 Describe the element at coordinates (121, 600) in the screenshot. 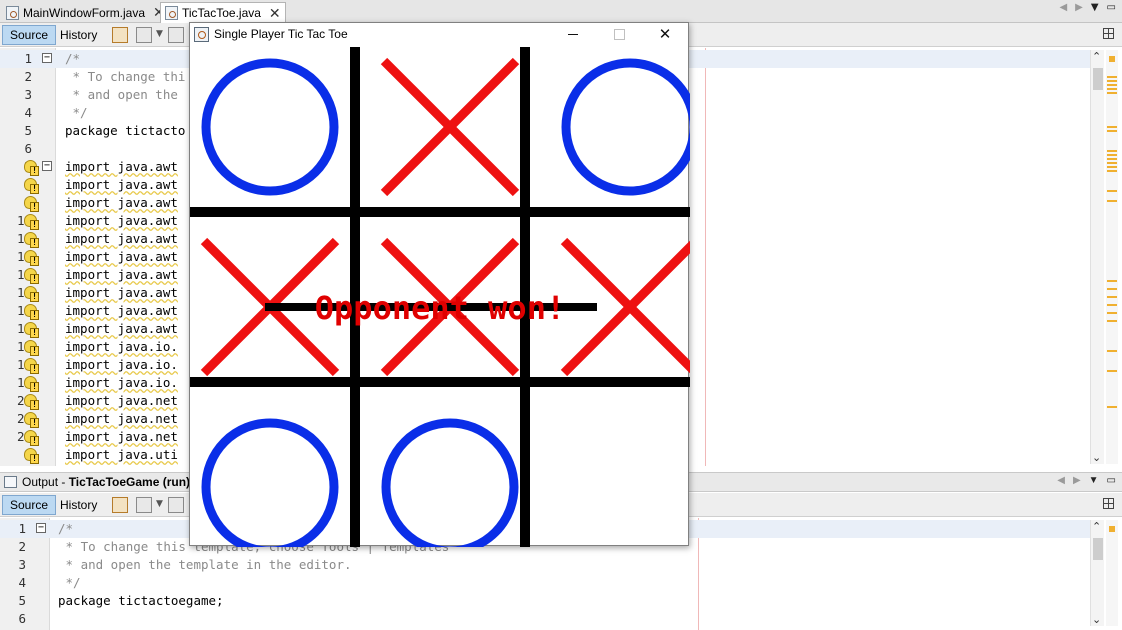

I see `code-line: 5 package tictactoegame;` at that location.